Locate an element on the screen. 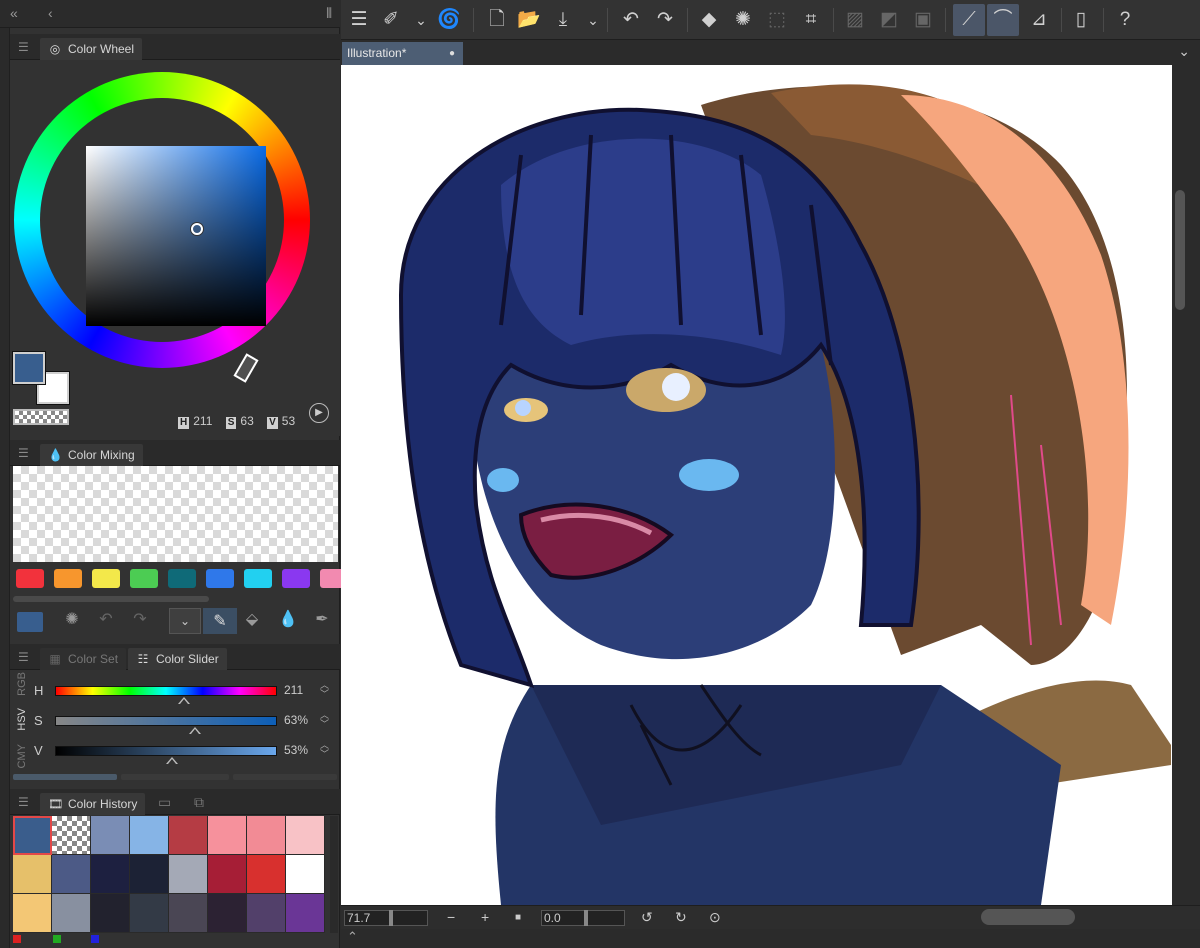 The image size is (1200, 948). zoom-in-button: + is located at coordinates (485, 917).